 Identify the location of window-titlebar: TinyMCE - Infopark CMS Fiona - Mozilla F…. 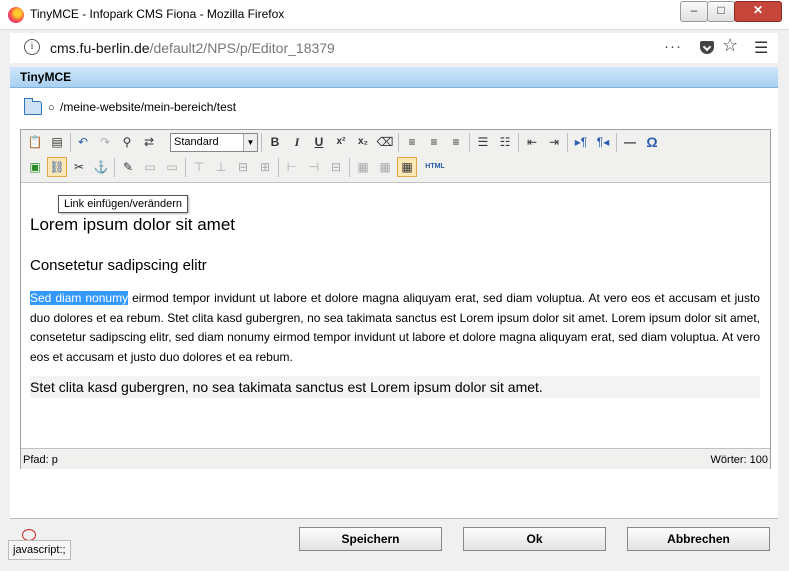
(394, 15).